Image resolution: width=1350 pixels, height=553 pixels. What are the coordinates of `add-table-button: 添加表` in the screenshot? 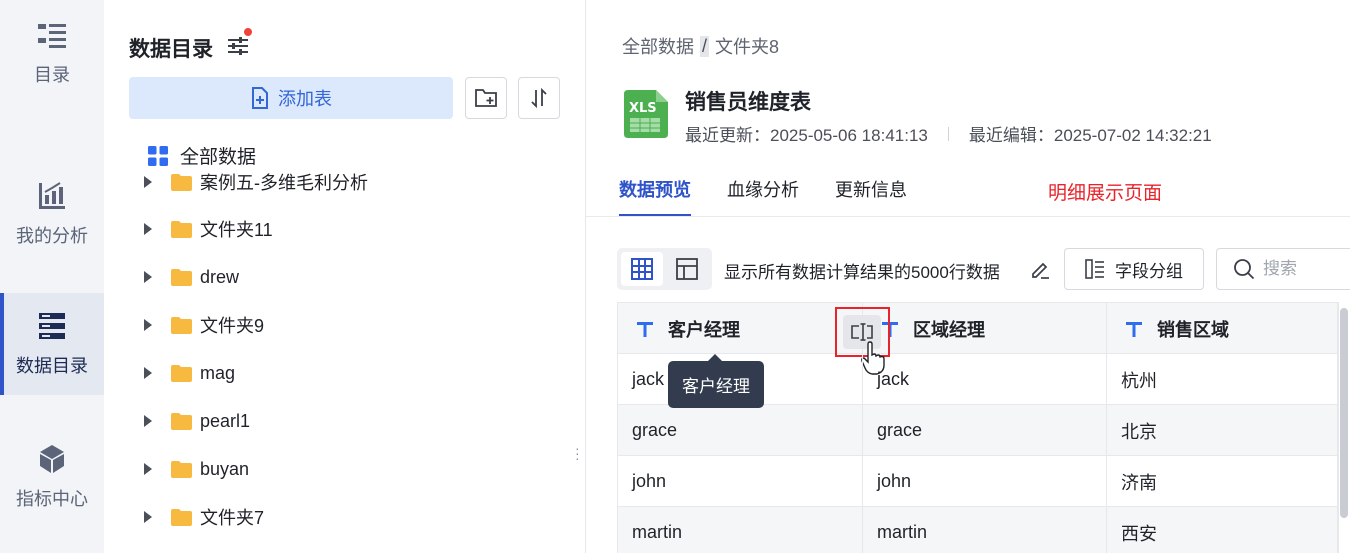 It's located at (291, 98).